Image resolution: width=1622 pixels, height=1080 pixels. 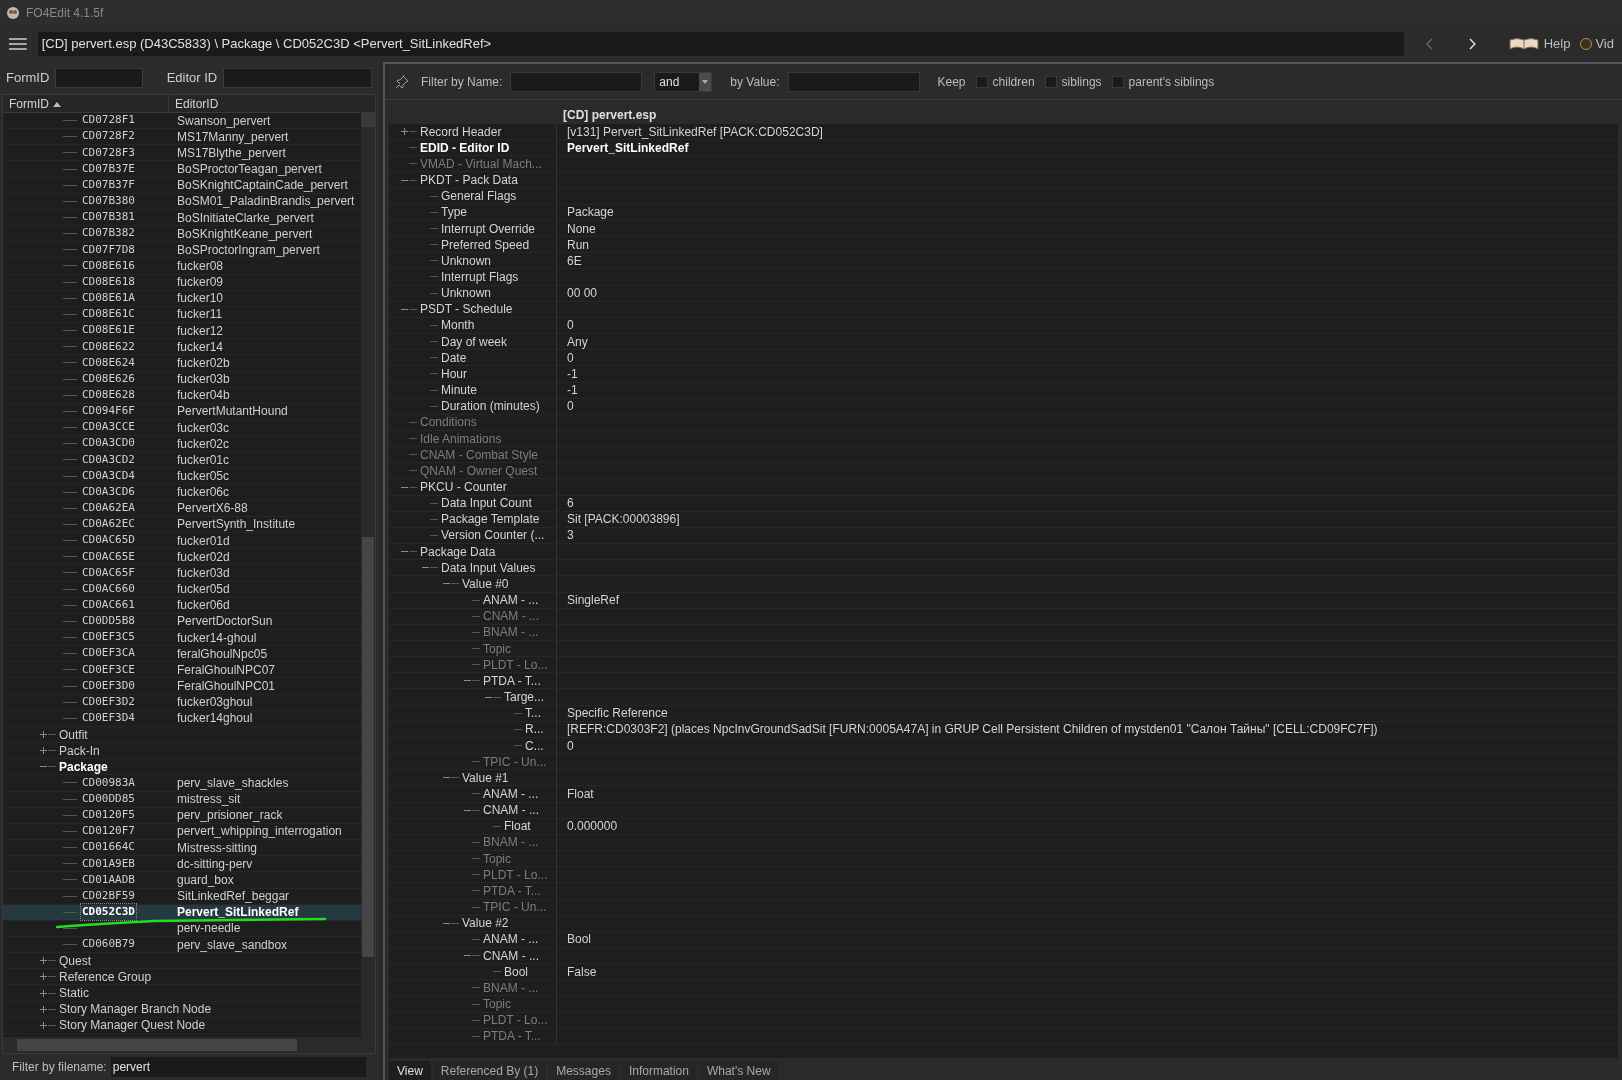 What do you see at coordinates (402, 81) in the screenshot?
I see `pin-icon` at bounding box center [402, 81].